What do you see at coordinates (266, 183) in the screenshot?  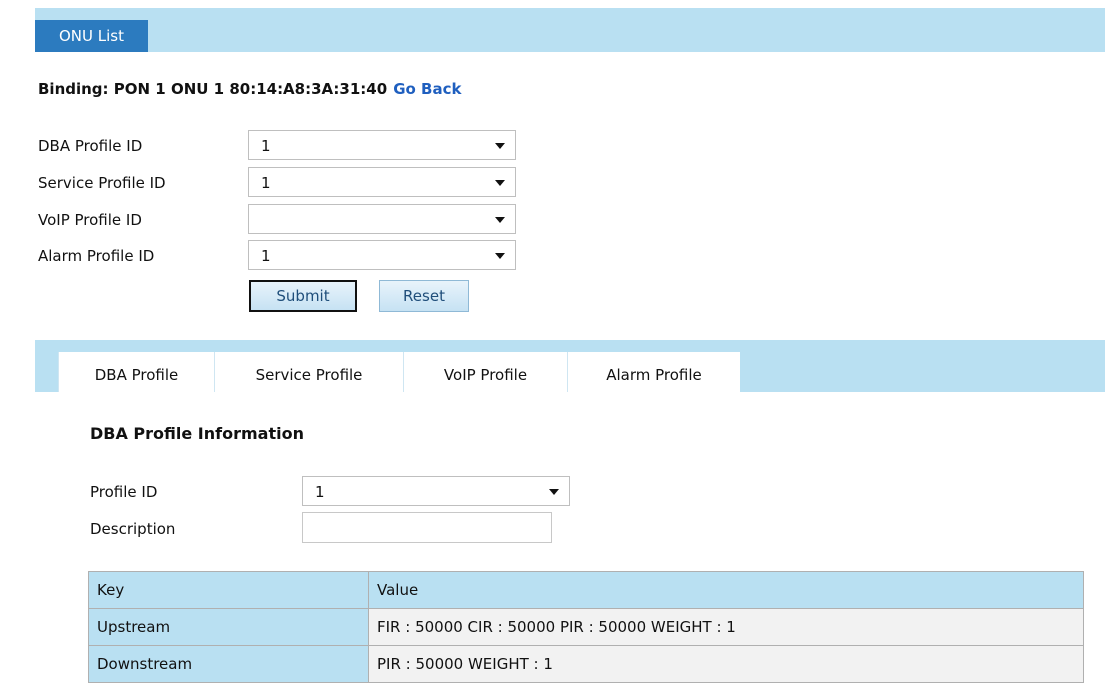 I see `service-profile-id-value: 1` at bounding box center [266, 183].